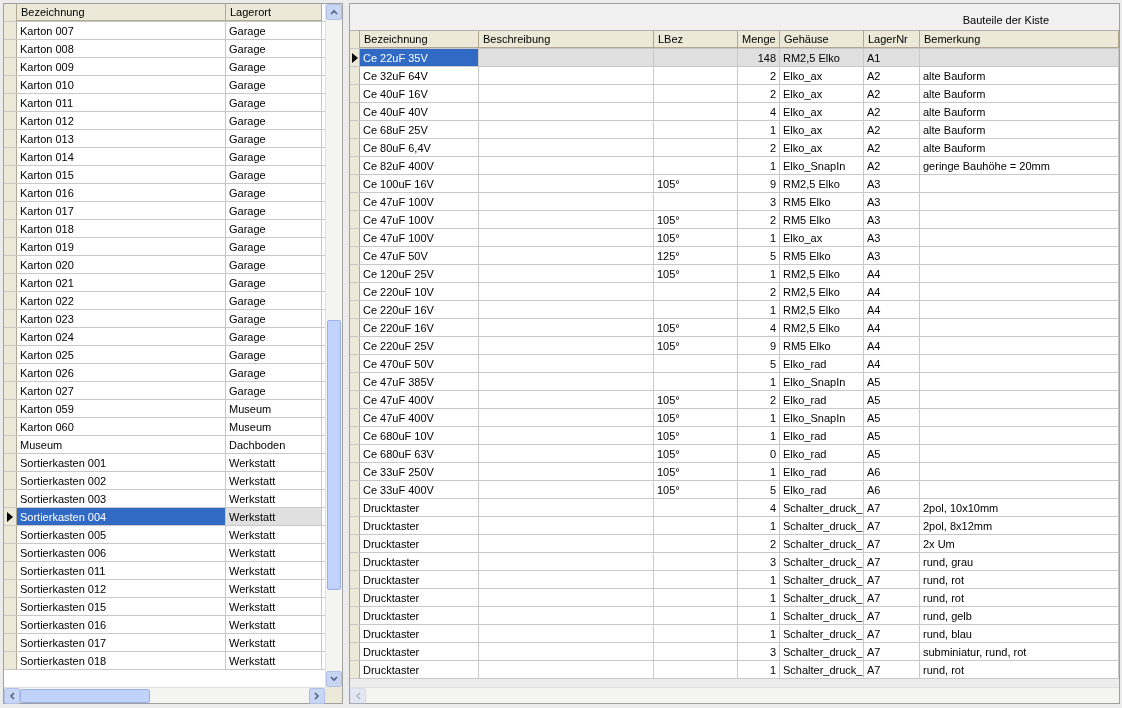 This screenshot has width=1122, height=708. What do you see at coordinates (121, 228) in the screenshot?
I see `table-cell: Karton 018` at bounding box center [121, 228].